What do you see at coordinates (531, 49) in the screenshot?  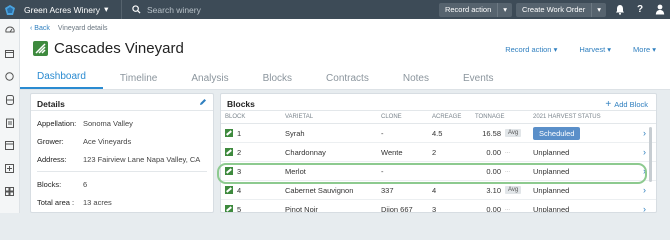 I see `record-action-menu: Record action ▾` at bounding box center [531, 49].